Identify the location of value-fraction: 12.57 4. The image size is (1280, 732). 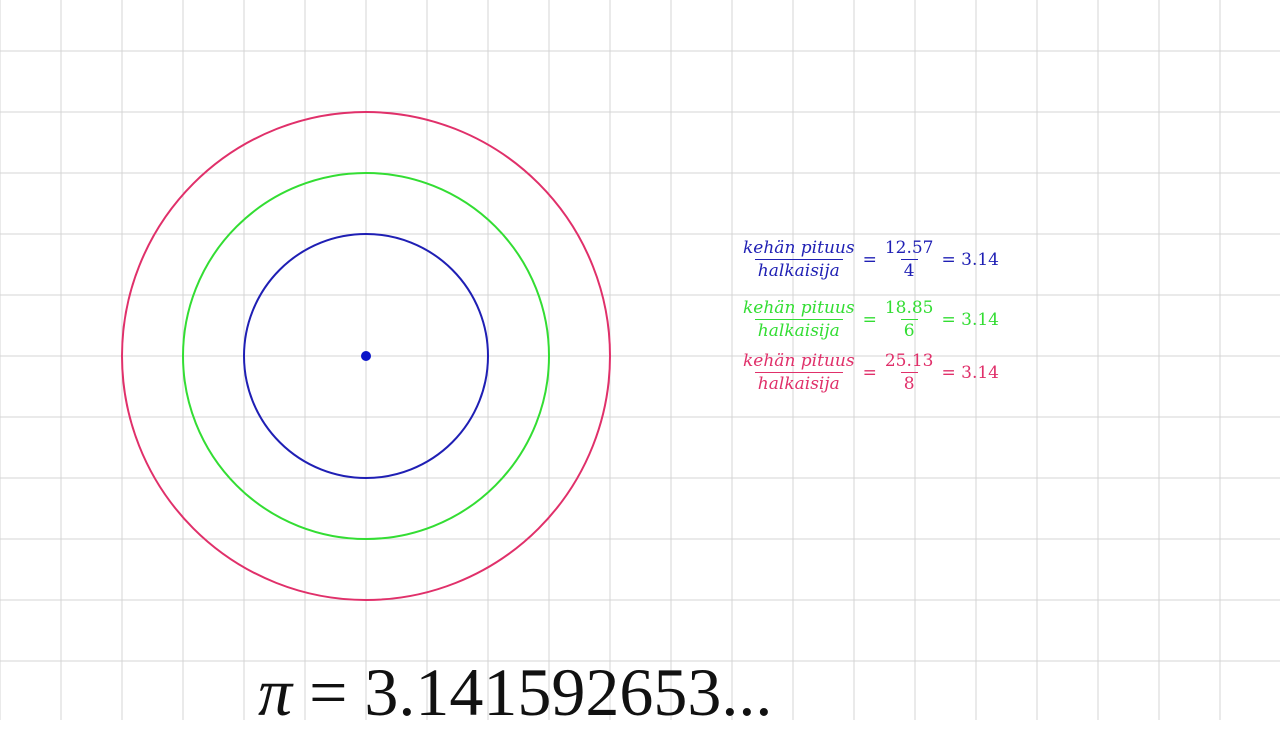
(909, 259).